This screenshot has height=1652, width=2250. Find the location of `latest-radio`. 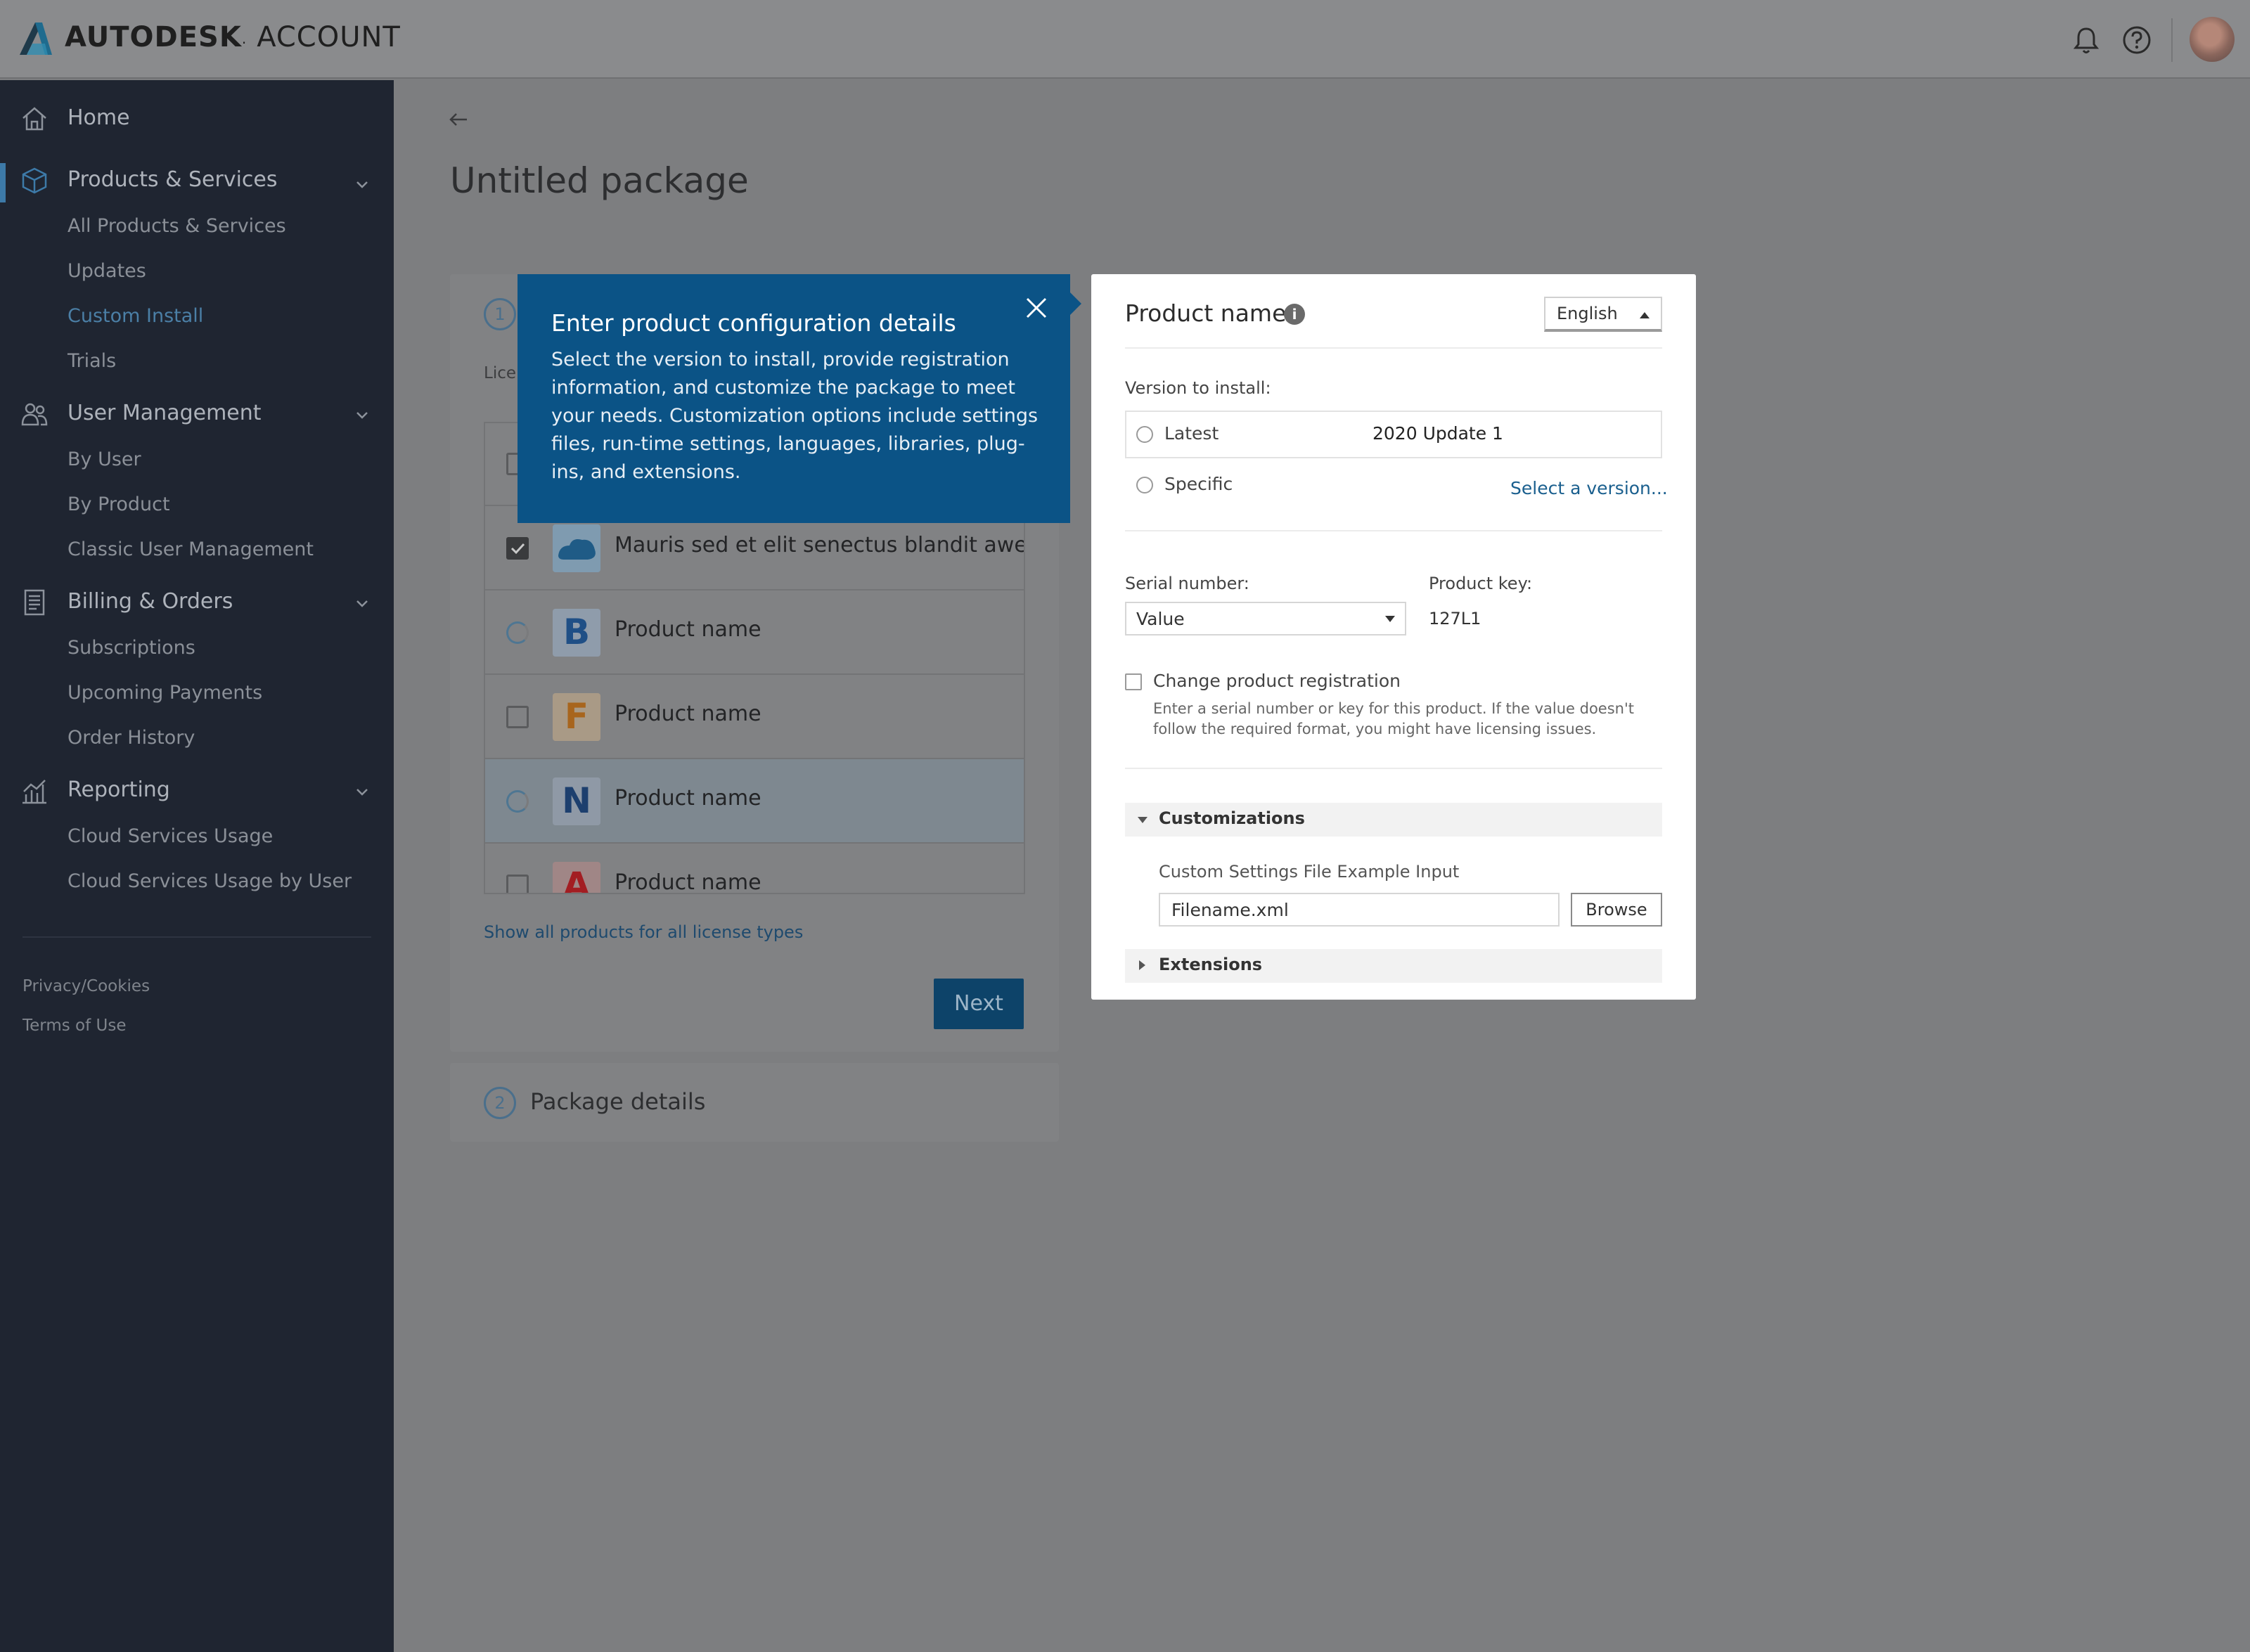

latest-radio is located at coordinates (1144, 434).